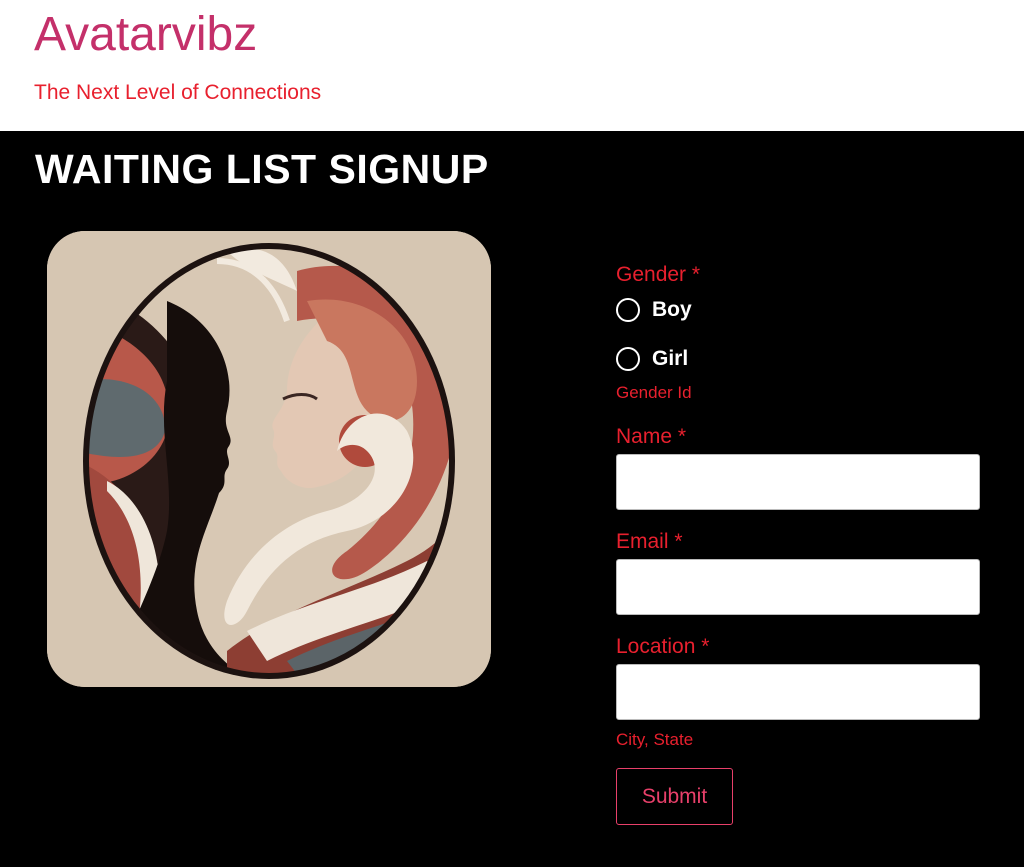  I want to click on location-label: Location *, so click(663, 646).